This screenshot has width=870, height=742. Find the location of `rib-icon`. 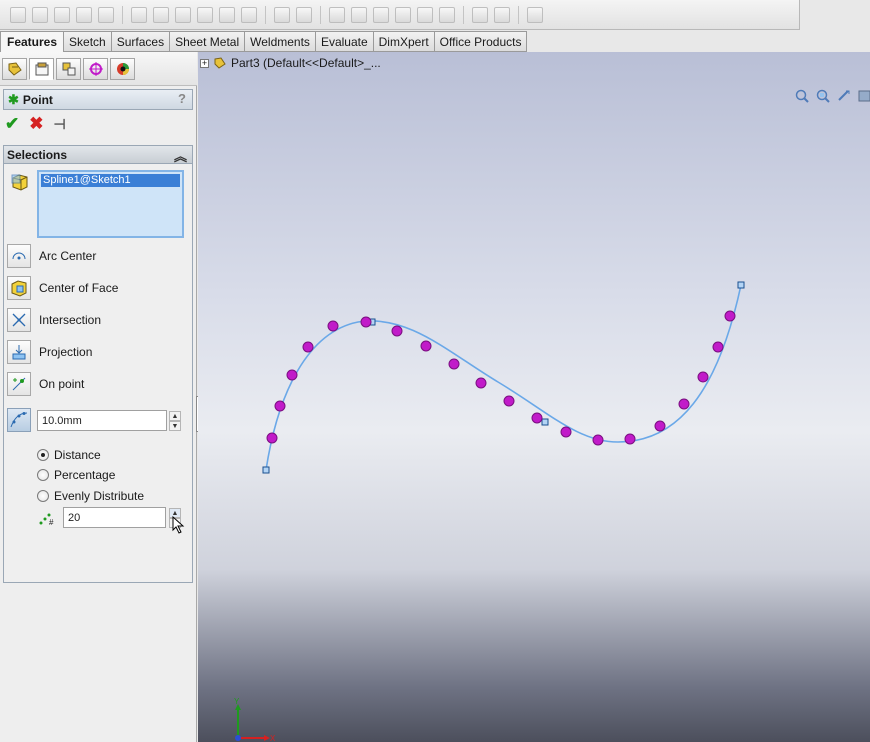

rib-icon is located at coordinates (337, 14).